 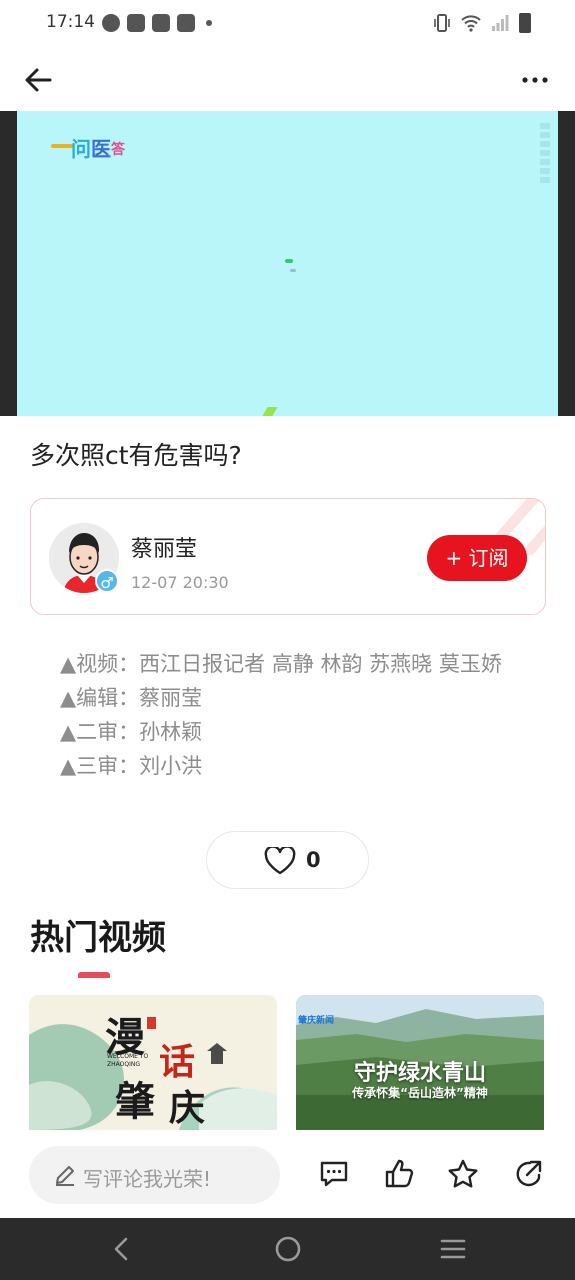 What do you see at coordinates (482, 23) in the screenshot?
I see `system-status-icons` at bounding box center [482, 23].